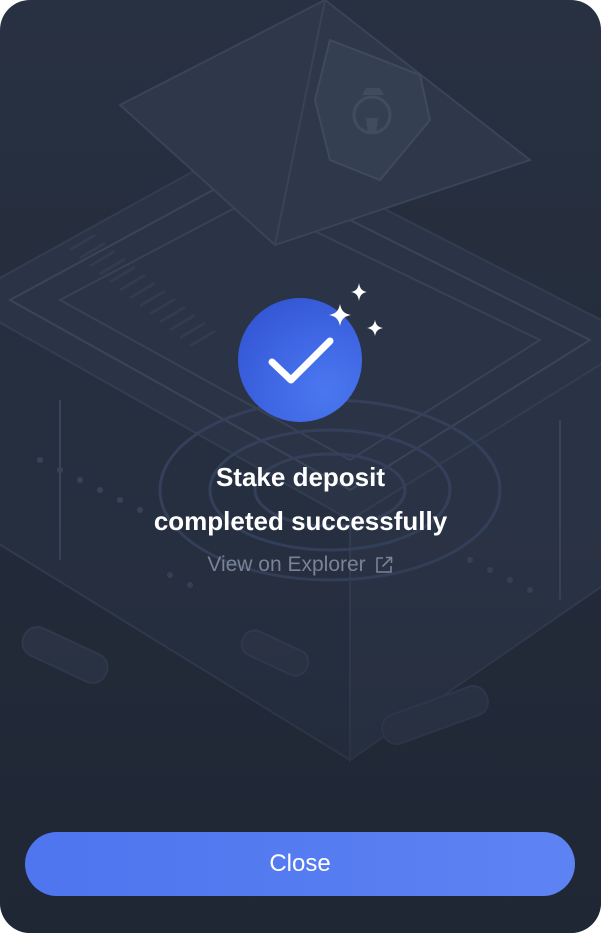 The image size is (601, 933). What do you see at coordinates (286, 564) in the screenshot?
I see `view-on-explorer-label: View on Explorer` at bounding box center [286, 564].